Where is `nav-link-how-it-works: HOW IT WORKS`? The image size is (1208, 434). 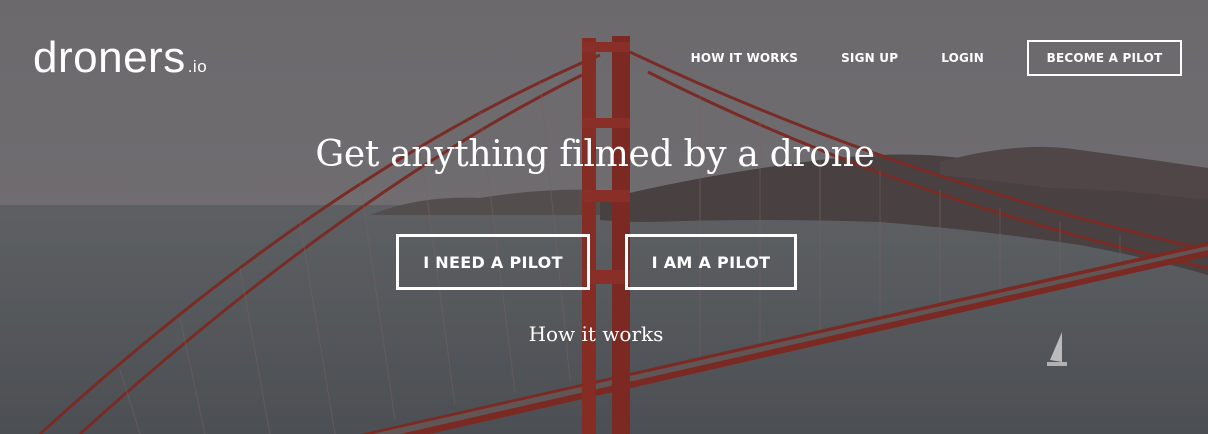 nav-link-how-it-works: HOW IT WORKS is located at coordinates (745, 58).